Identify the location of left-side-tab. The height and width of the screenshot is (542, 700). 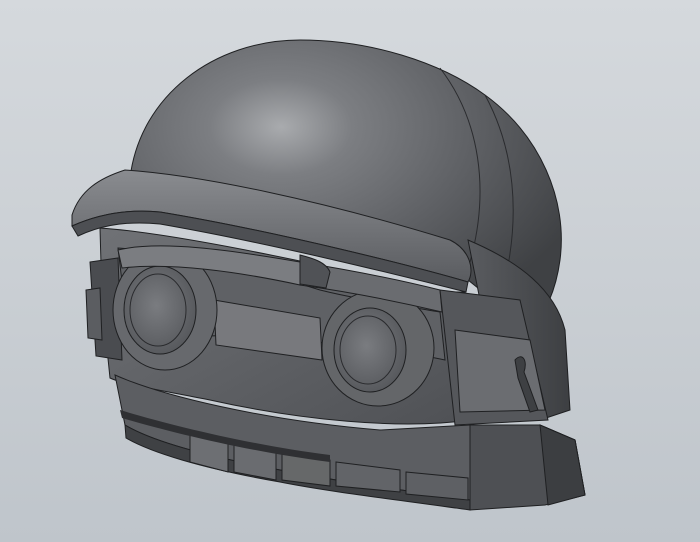
(94, 314).